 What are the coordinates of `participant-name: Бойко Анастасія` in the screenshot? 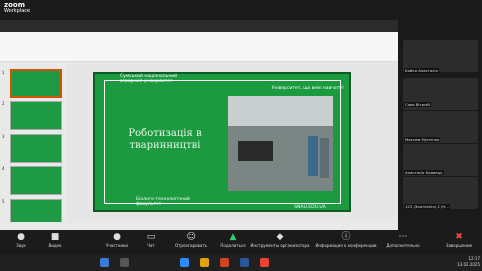 It's located at (421, 70).